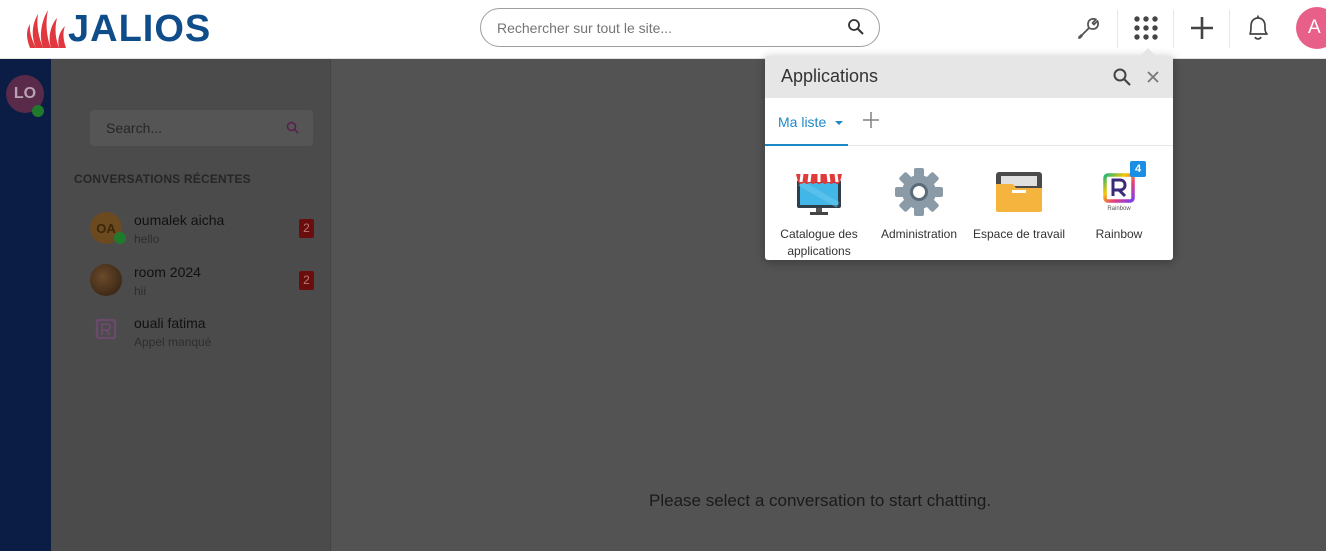 Image resolution: width=1326 pixels, height=551 pixels. Describe the element at coordinates (25, 93) in the screenshot. I see `rail-user-initials: LO` at that location.